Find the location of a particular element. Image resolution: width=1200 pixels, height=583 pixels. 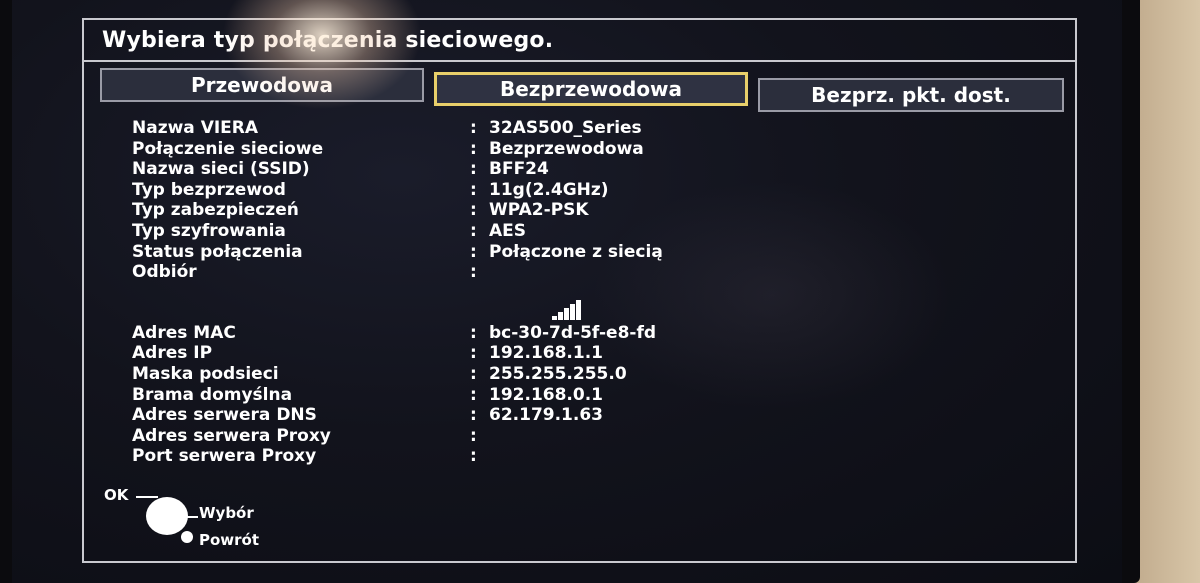

info-value: 32AS500_Series is located at coordinates (565, 128).